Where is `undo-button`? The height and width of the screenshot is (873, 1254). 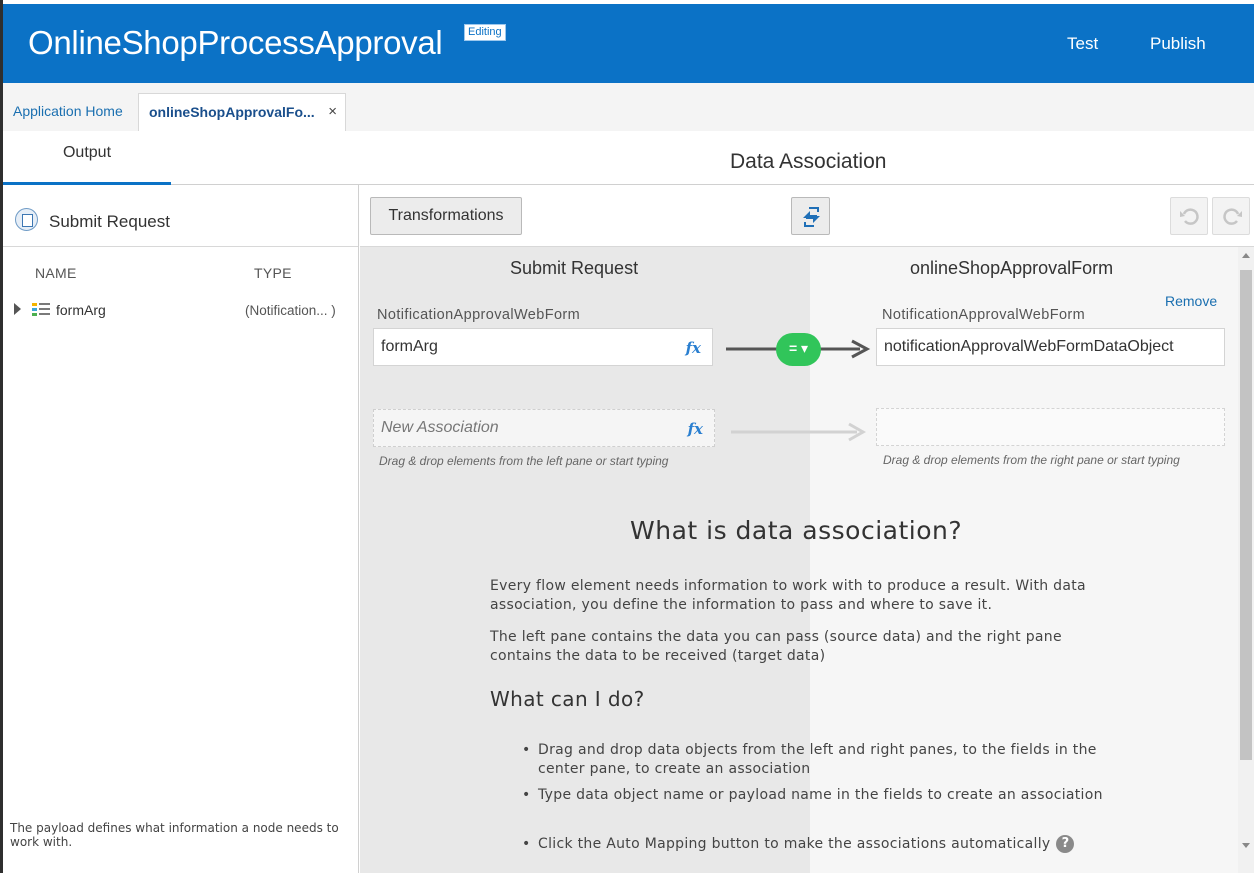 undo-button is located at coordinates (1189, 216).